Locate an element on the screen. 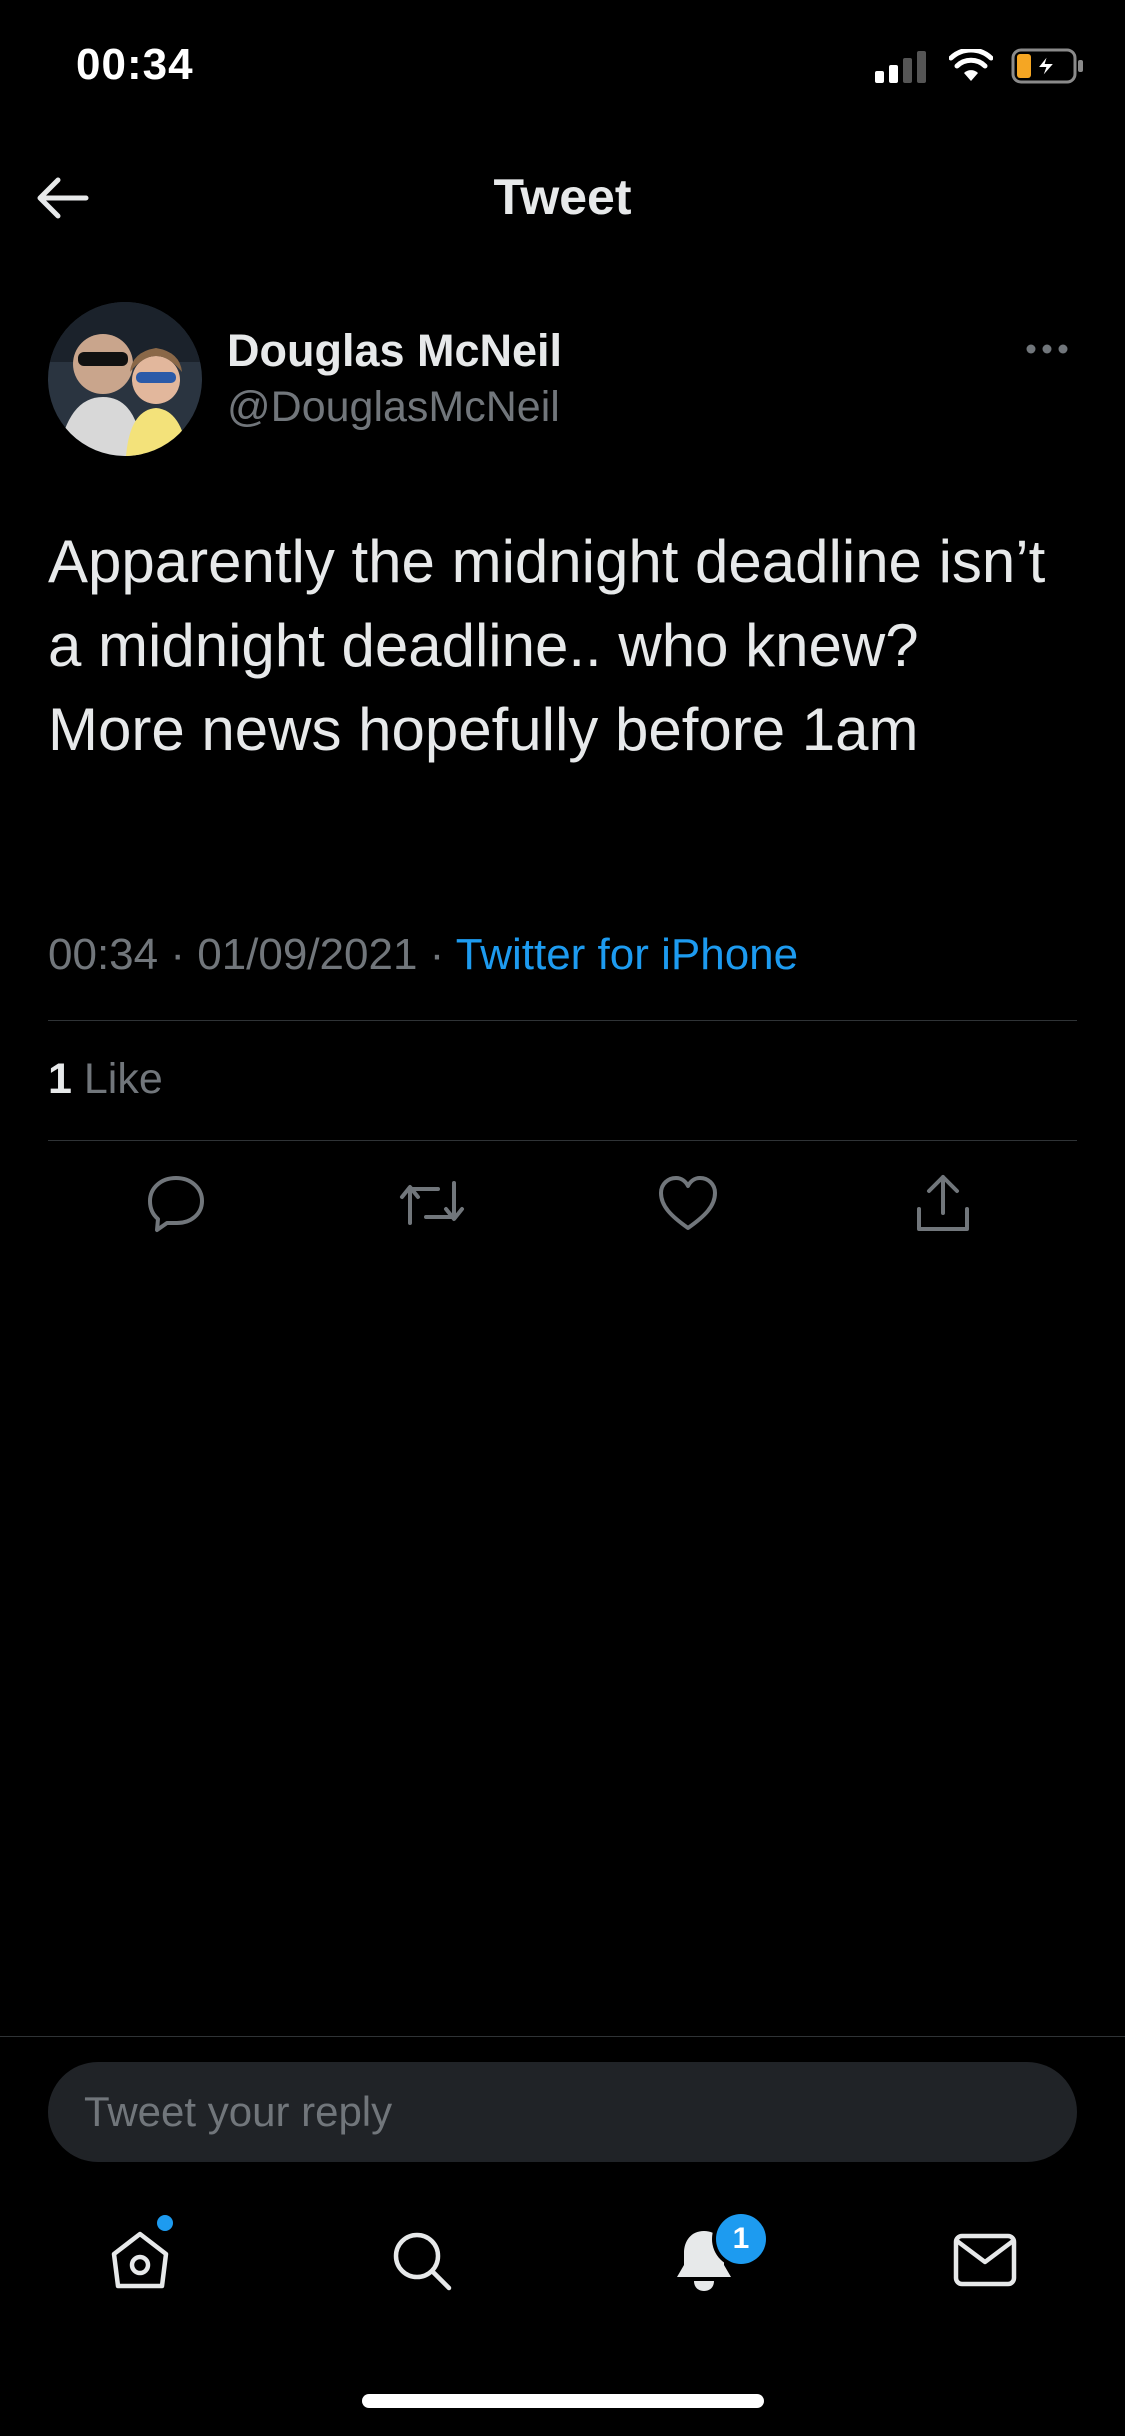 This screenshot has width=1125, height=2436. retweet-icon is located at coordinates (432, 1205).